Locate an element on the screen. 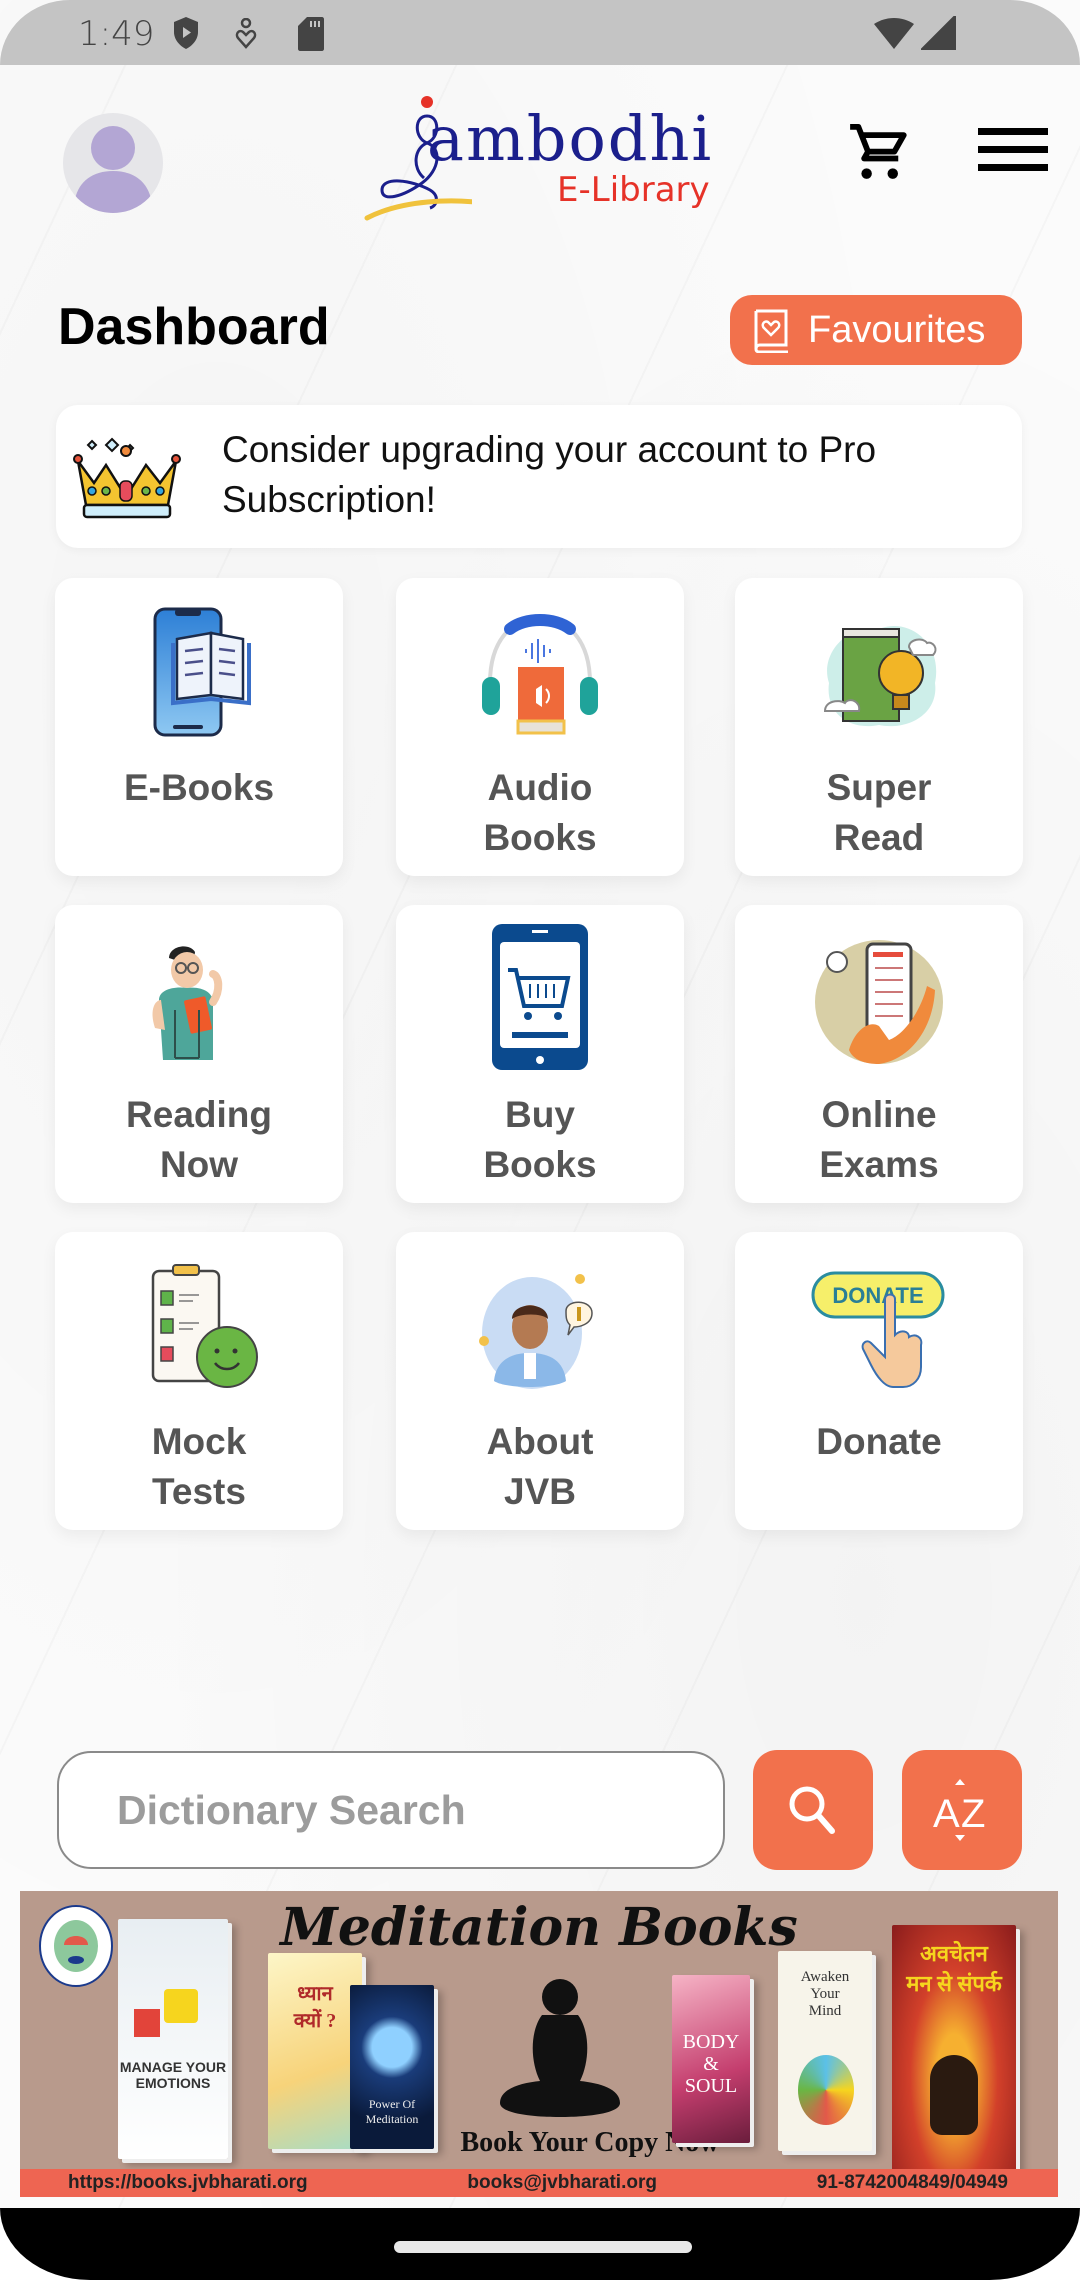 The width and height of the screenshot is (1080, 2280). tile-label: Buy Books is located at coordinates (540, 1139).